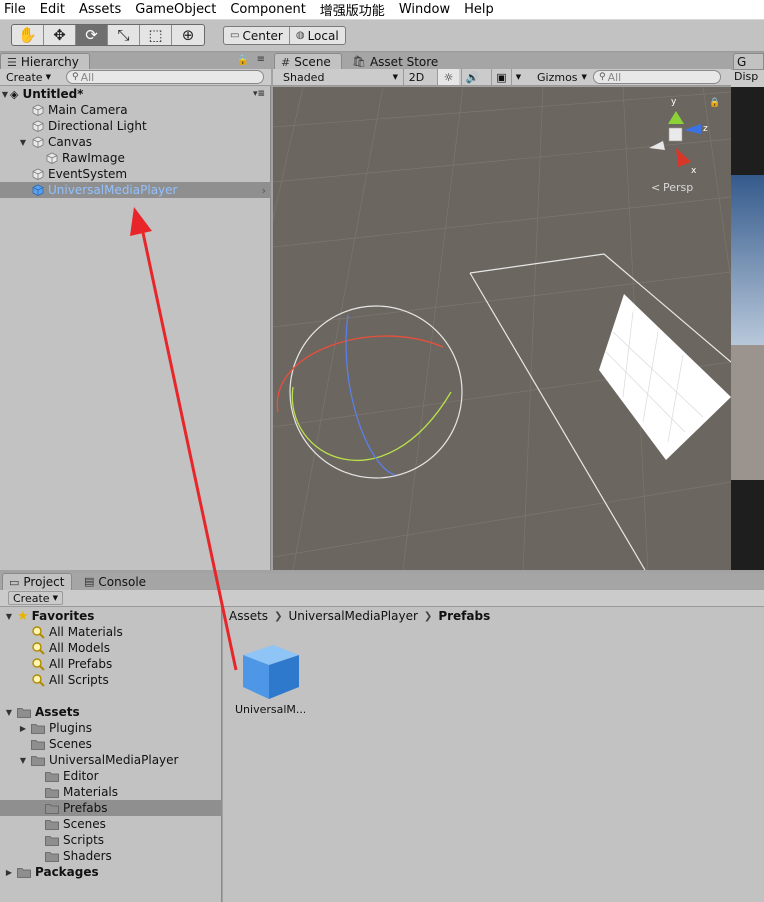  I want to click on rotate-tool-button: ⟳, so click(92, 35).